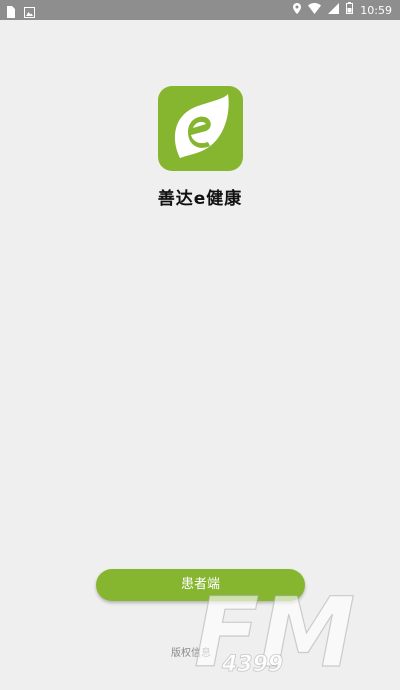  What do you see at coordinates (29, 12) in the screenshot?
I see `image-notification-icon` at bounding box center [29, 12].